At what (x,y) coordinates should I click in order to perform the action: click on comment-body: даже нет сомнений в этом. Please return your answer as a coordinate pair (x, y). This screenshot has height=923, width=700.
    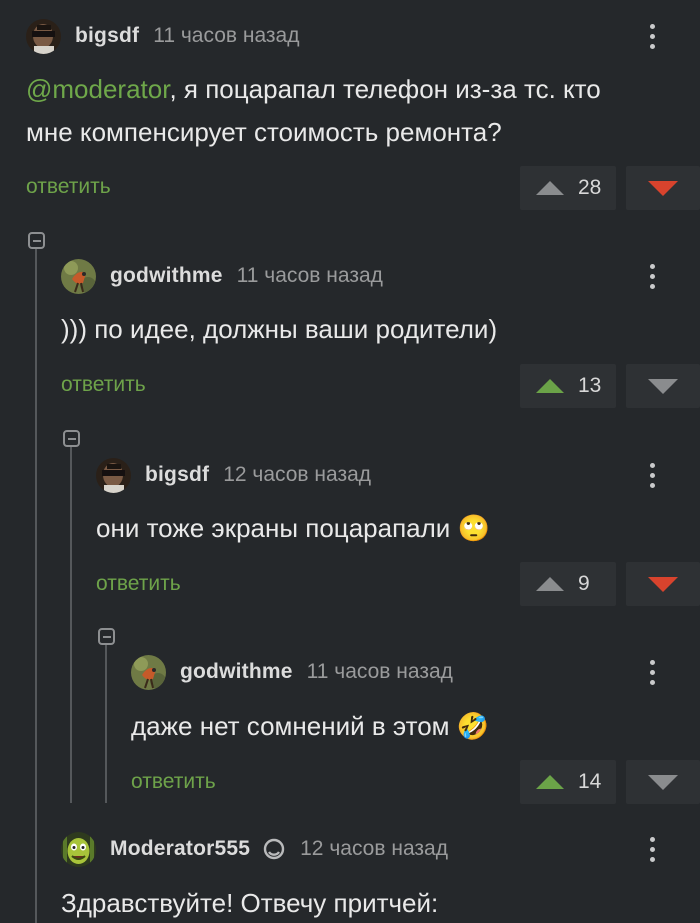
    Looking at the image, I should click on (290, 726).